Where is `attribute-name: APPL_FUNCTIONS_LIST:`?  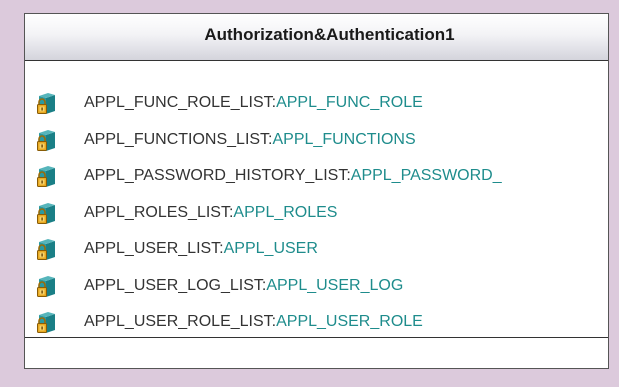
attribute-name: APPL_FUNCTIONS_LIST: is located at coordinates (178, 139).